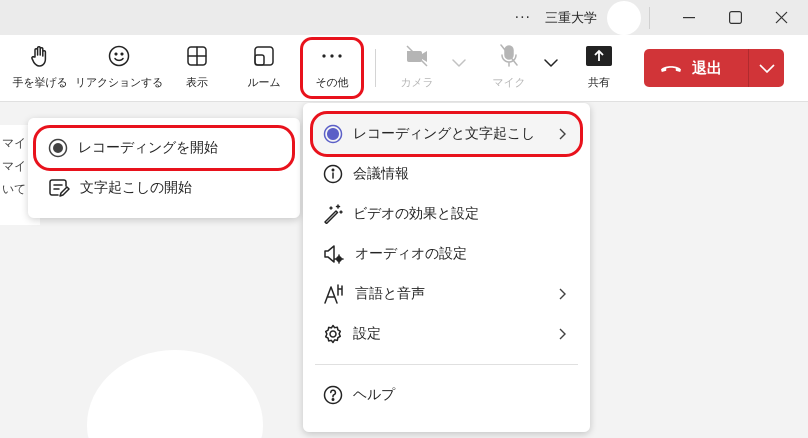 The width and height of the screenshot is (808, 438). I want to click on notification-text: いて, so click(14, 189).